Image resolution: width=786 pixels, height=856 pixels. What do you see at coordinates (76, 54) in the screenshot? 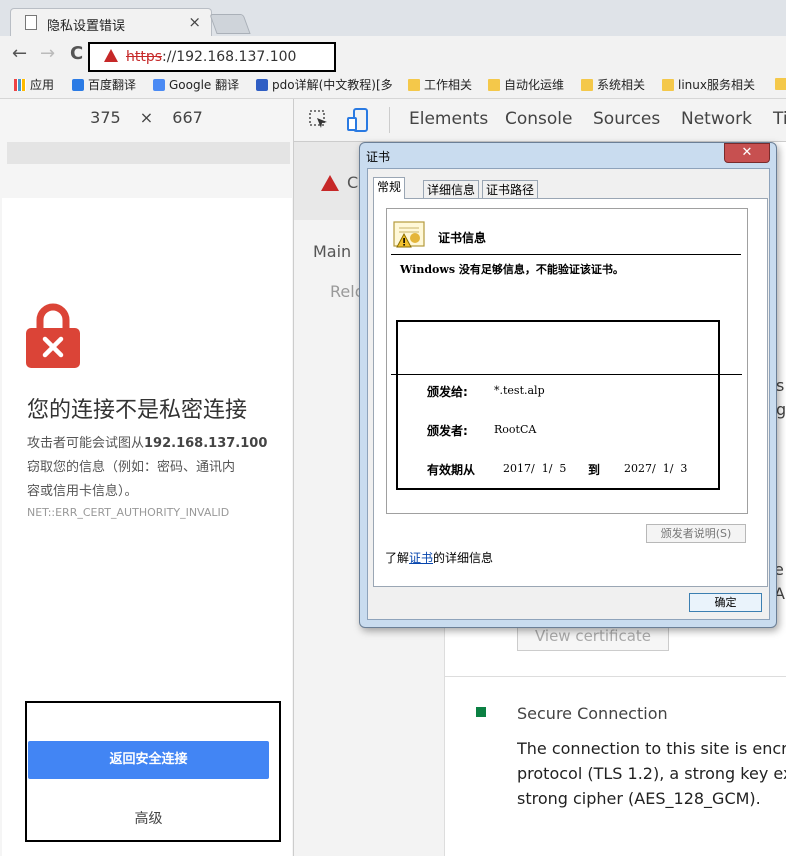
I see `reload-icon: C` at bounding box center [76, 54].